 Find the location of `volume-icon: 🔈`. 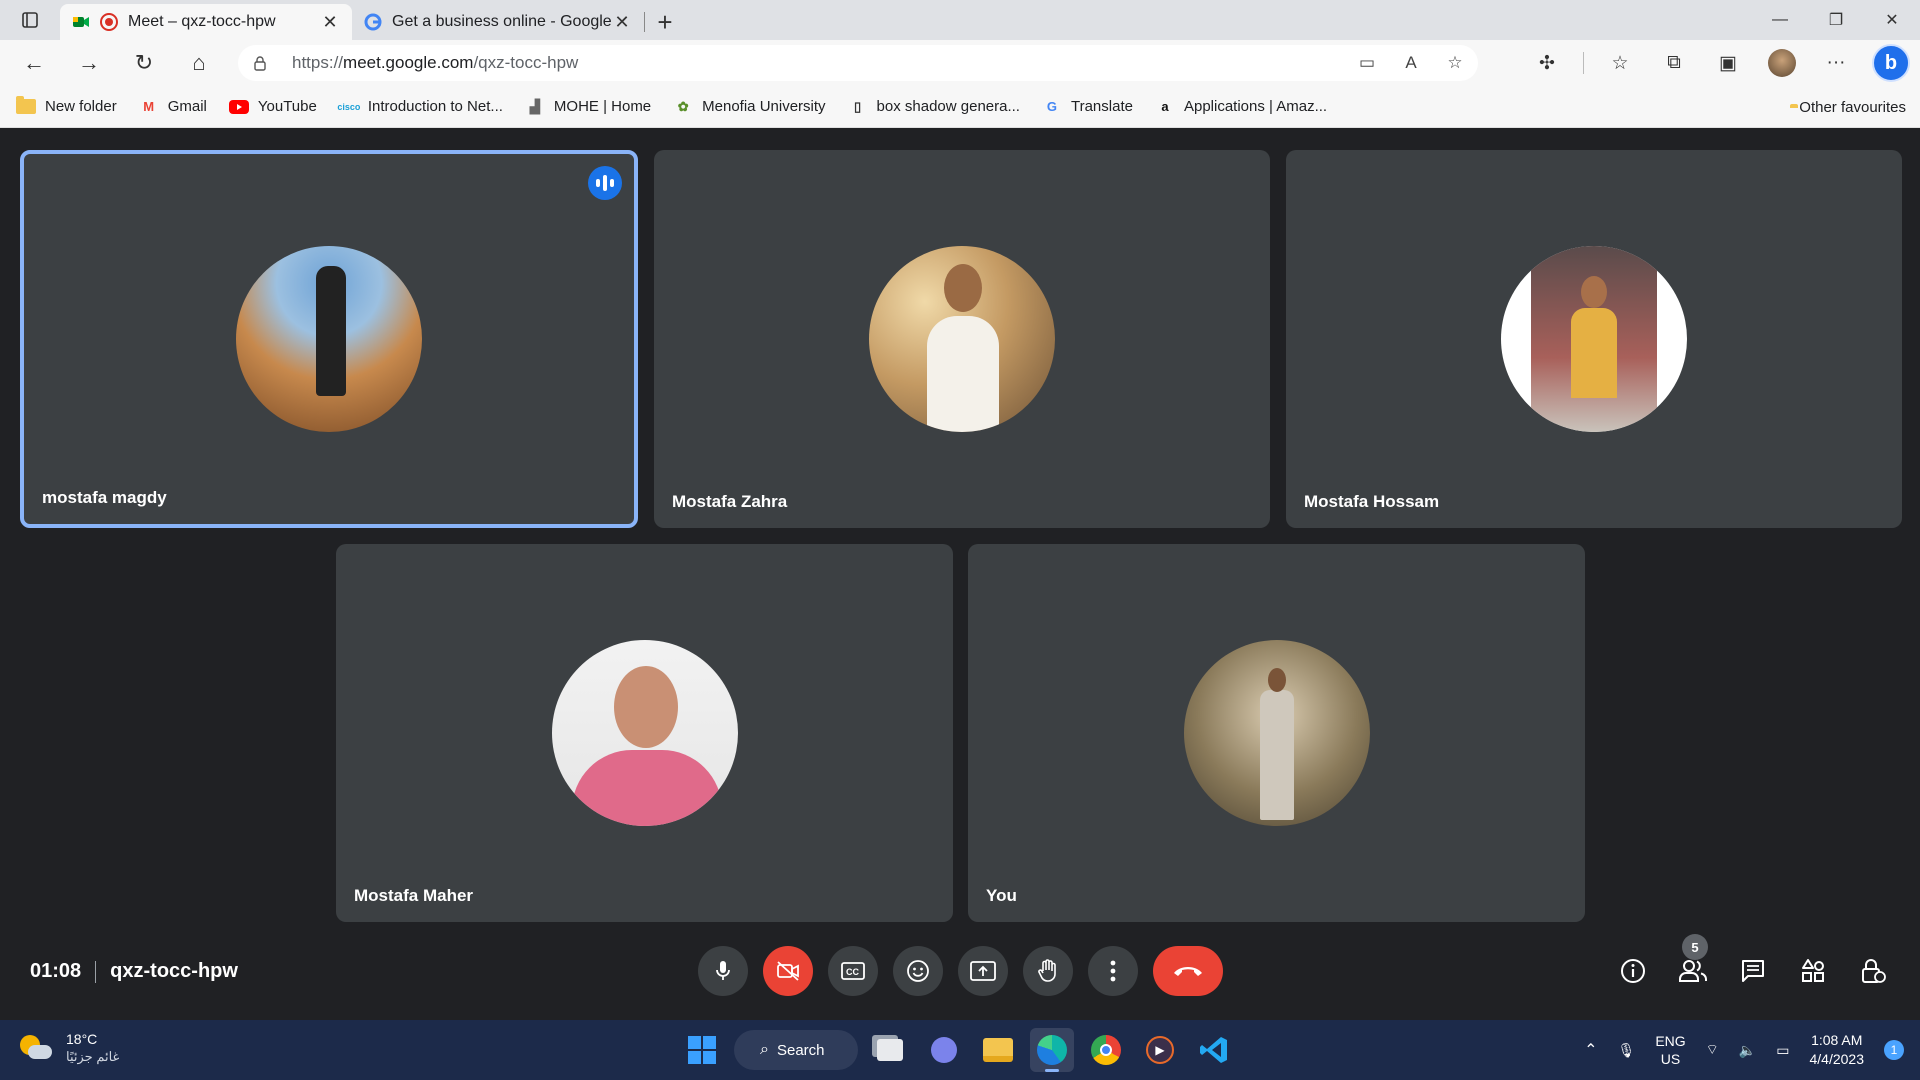

volume-icon: 🔈 is located at coordinates (1747, 1050).